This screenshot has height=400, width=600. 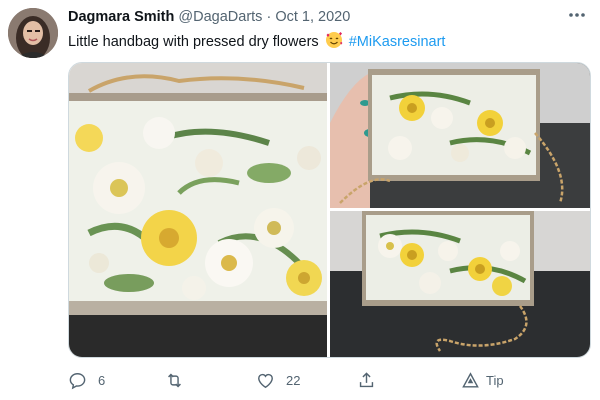 I want to click on author-name: Dagmara Smith, so click(x=121, y=17).